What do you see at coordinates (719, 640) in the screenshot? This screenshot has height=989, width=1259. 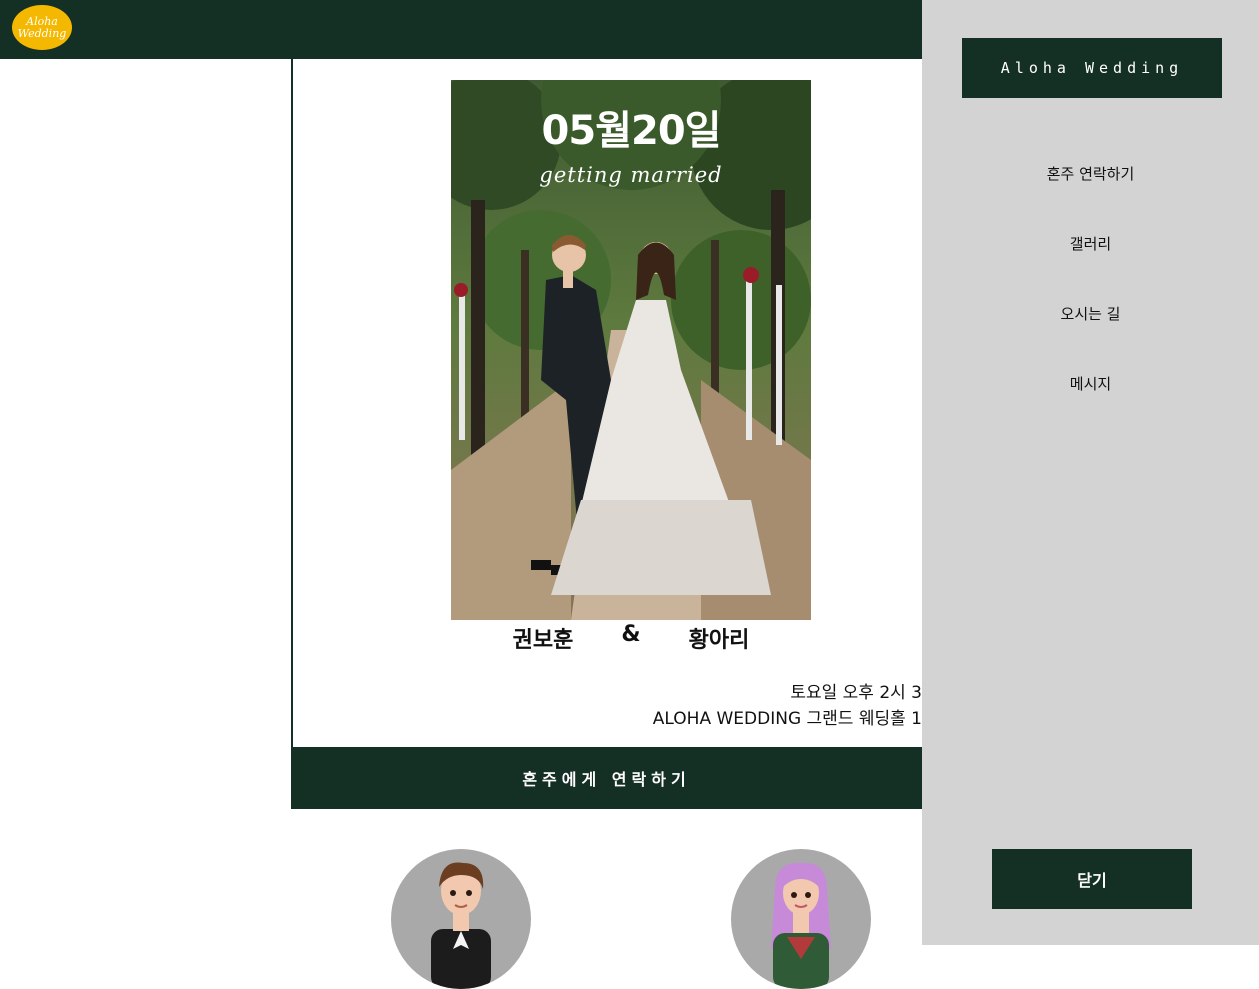 I see `bride-name: 황아리` at bounding box center [719, 640].